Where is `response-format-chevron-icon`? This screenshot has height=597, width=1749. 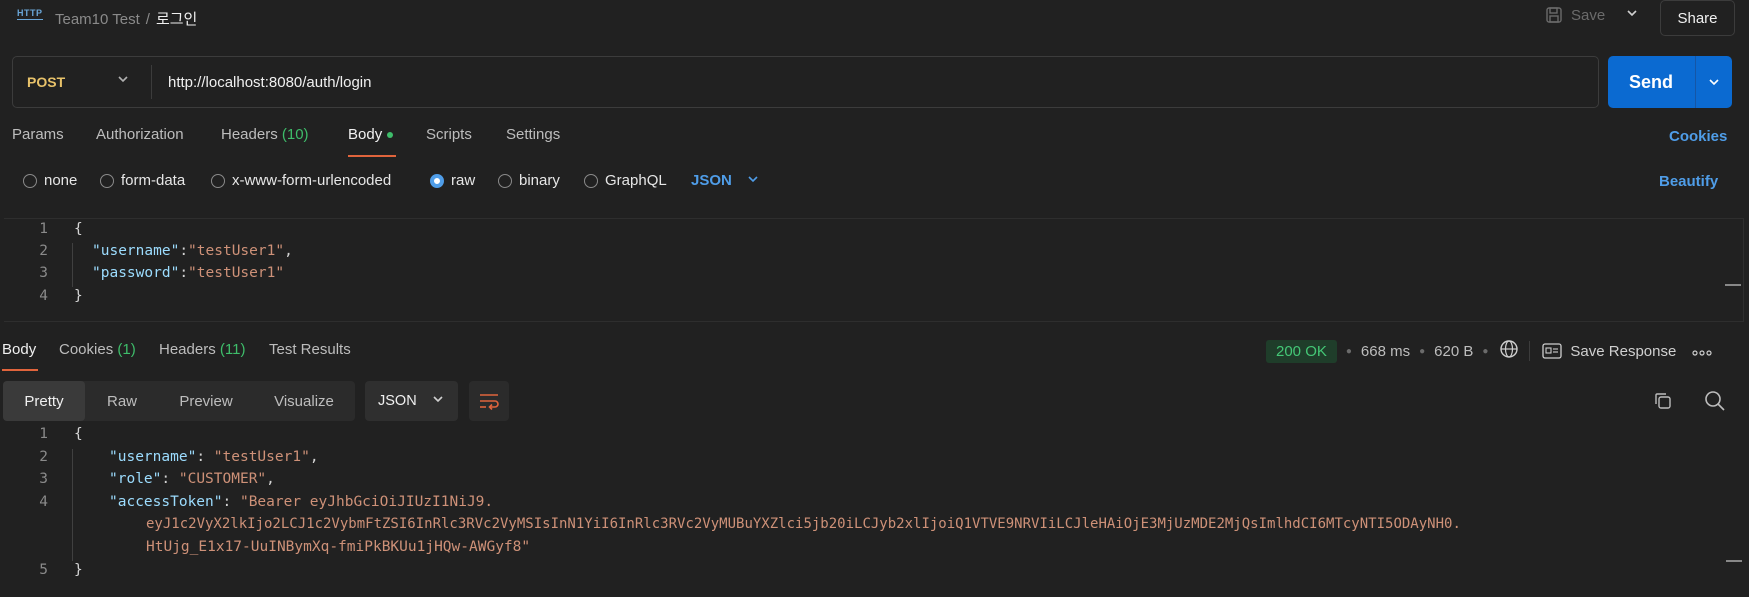
response-format-chevron-icon is located at coordinates (438, 400).